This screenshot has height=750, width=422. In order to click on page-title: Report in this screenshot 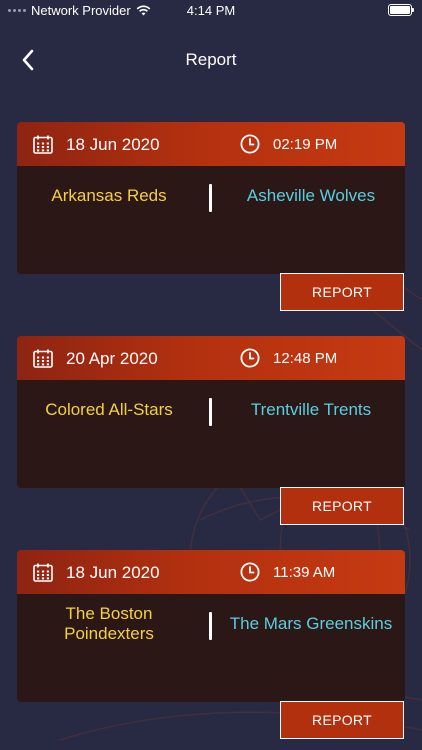, I will do `click(211, 59)`.